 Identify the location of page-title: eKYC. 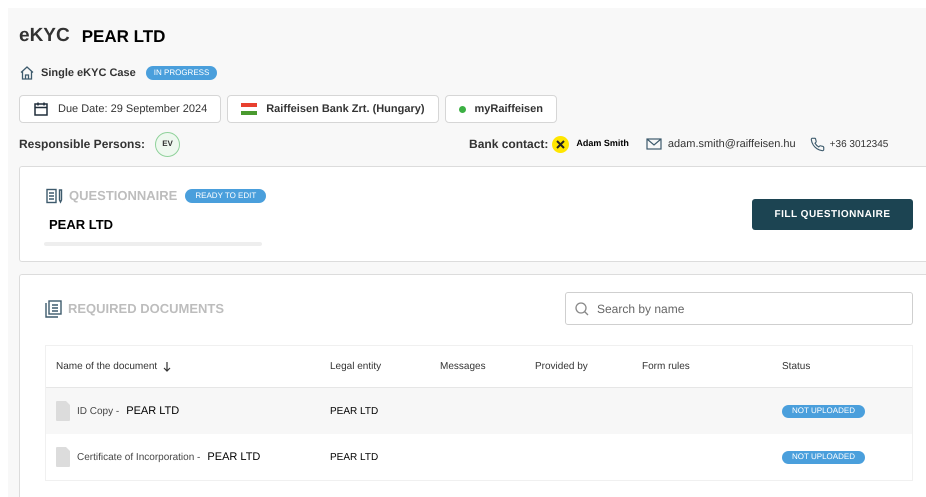
(44, 36).